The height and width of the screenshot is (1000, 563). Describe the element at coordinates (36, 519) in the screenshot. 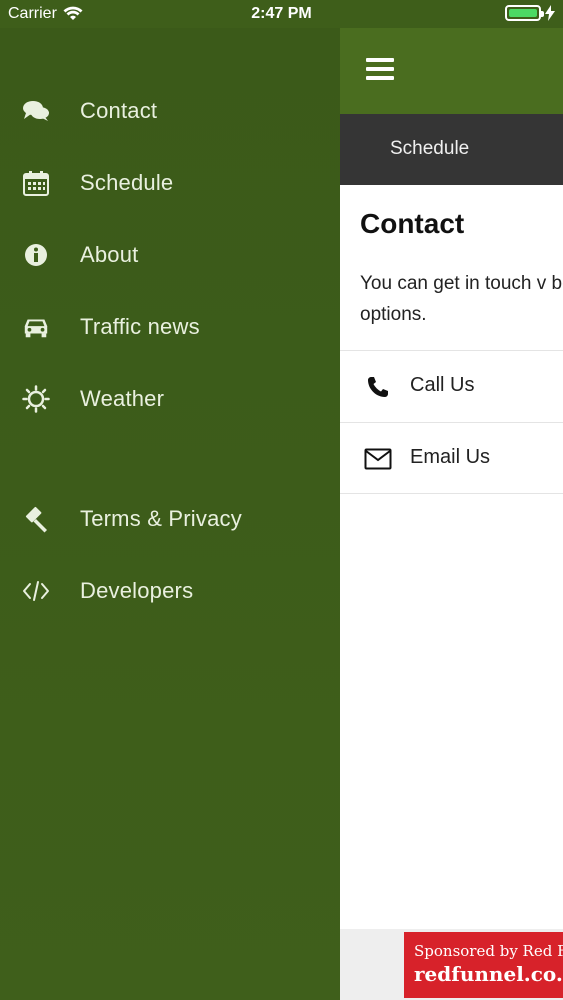

I see `gavel-icon` at that location.